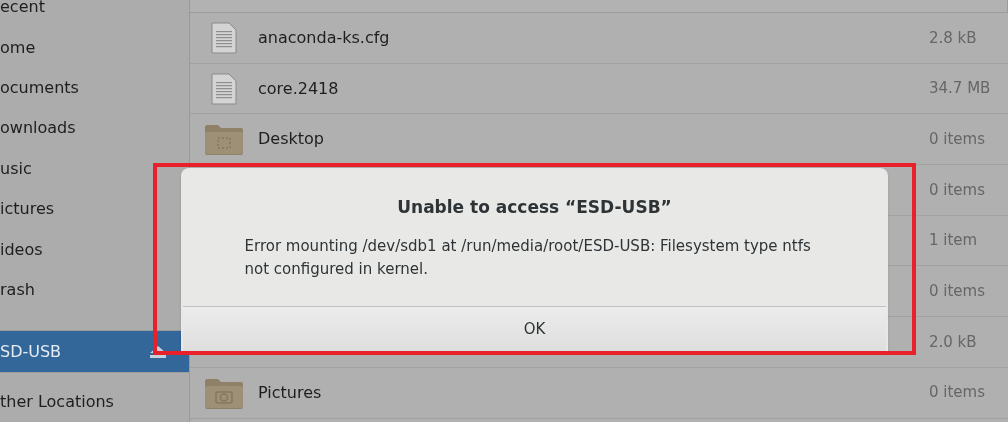 This screenshot has height=422, width=1008. What do you see at coordinates (599, 393) in the screenshot?
I see `file-row: Pictures 0 items` at bounding box center [599, 393].